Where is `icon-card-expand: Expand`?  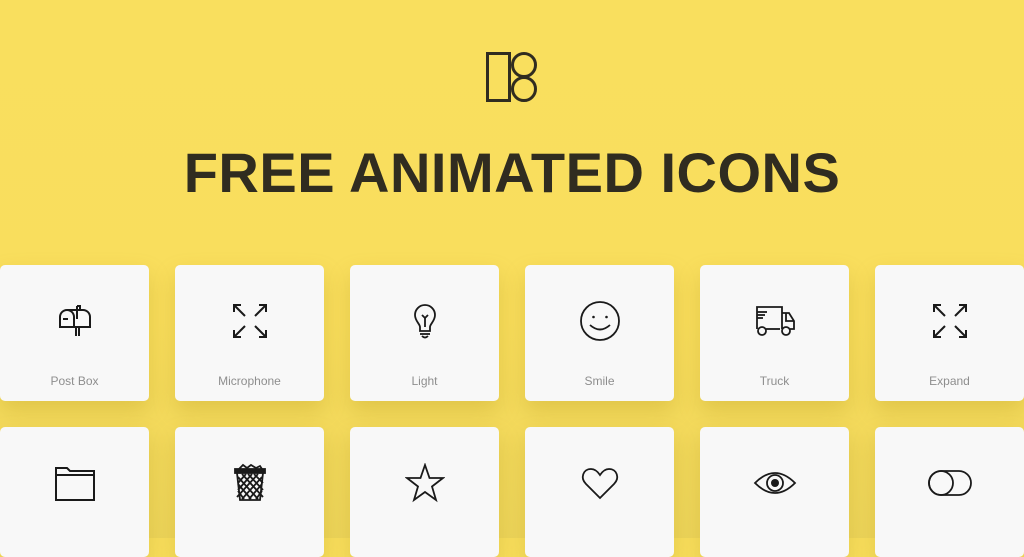 icon-card-expand: Expand is located at coordinates (949, 333).